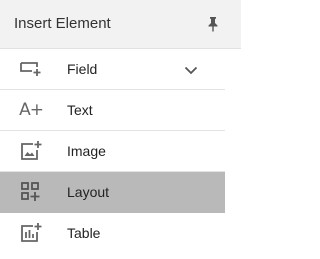 This screenshot has width=320, height=259. Describe the element at coordinates (31, 110) in the screenshot. I see `text-icon: A+` at that location.